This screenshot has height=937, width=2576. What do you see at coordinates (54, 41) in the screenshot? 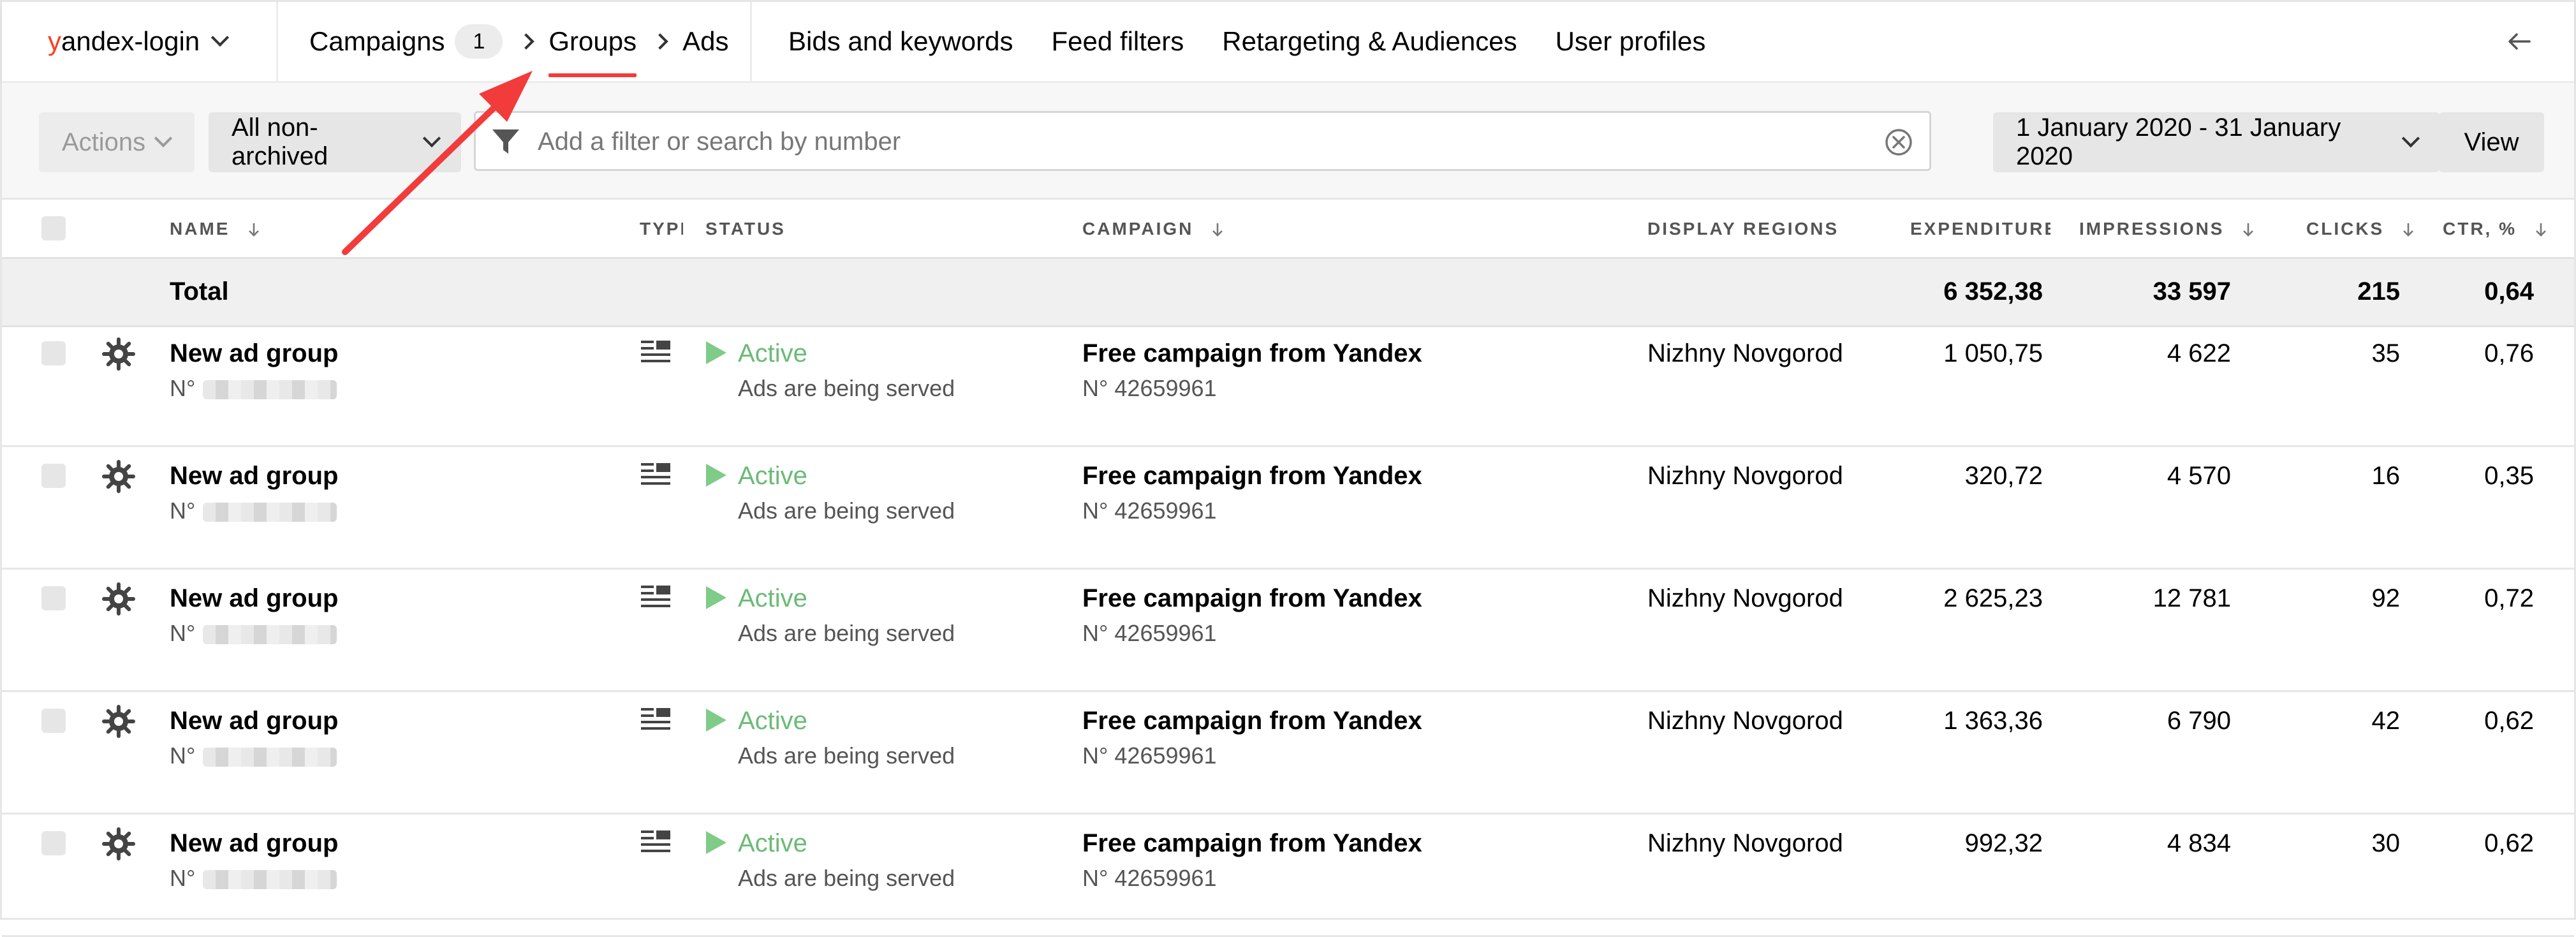
I see `login-prefix: y` at bounding box center [54, 41].